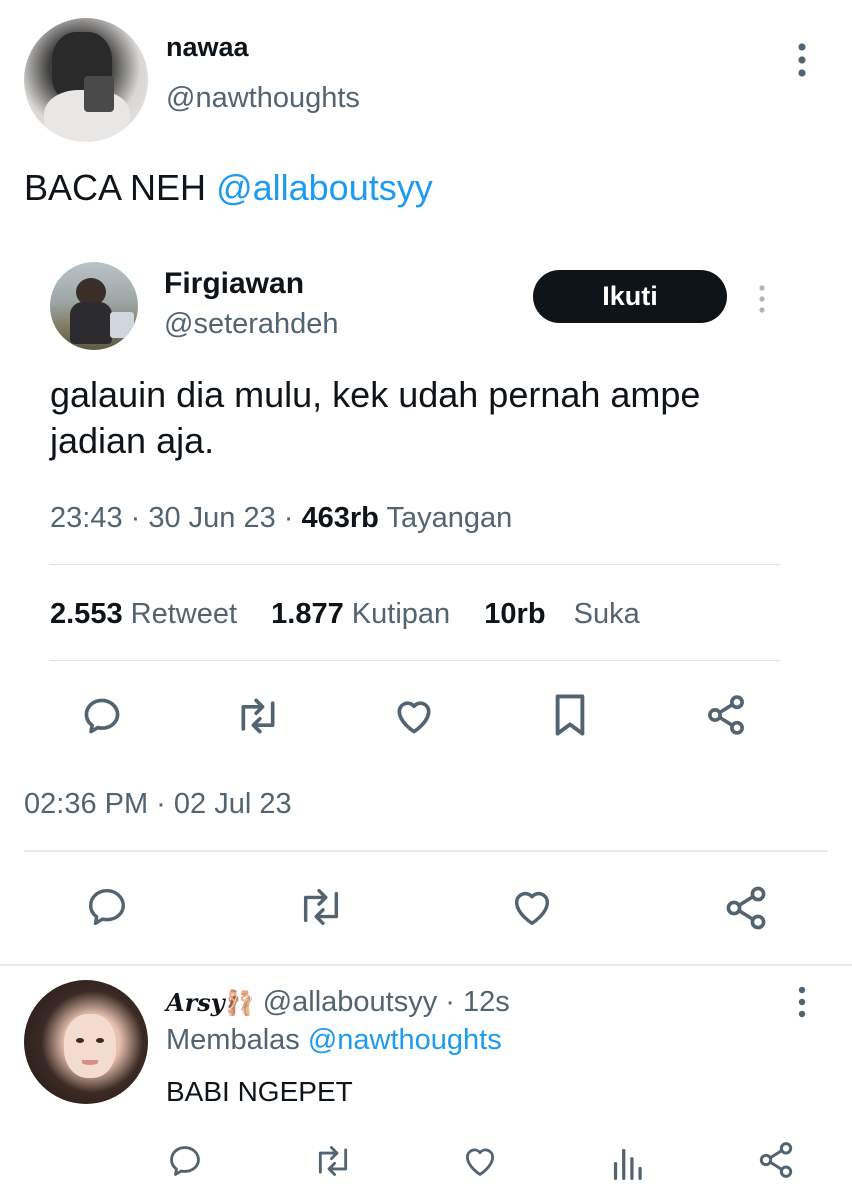 The height and width of the screenshot is (1200, 852). Describe the element at coordinates (263, 98) in the screenshot. I see `author-handle: @nawthoughts` at that location.